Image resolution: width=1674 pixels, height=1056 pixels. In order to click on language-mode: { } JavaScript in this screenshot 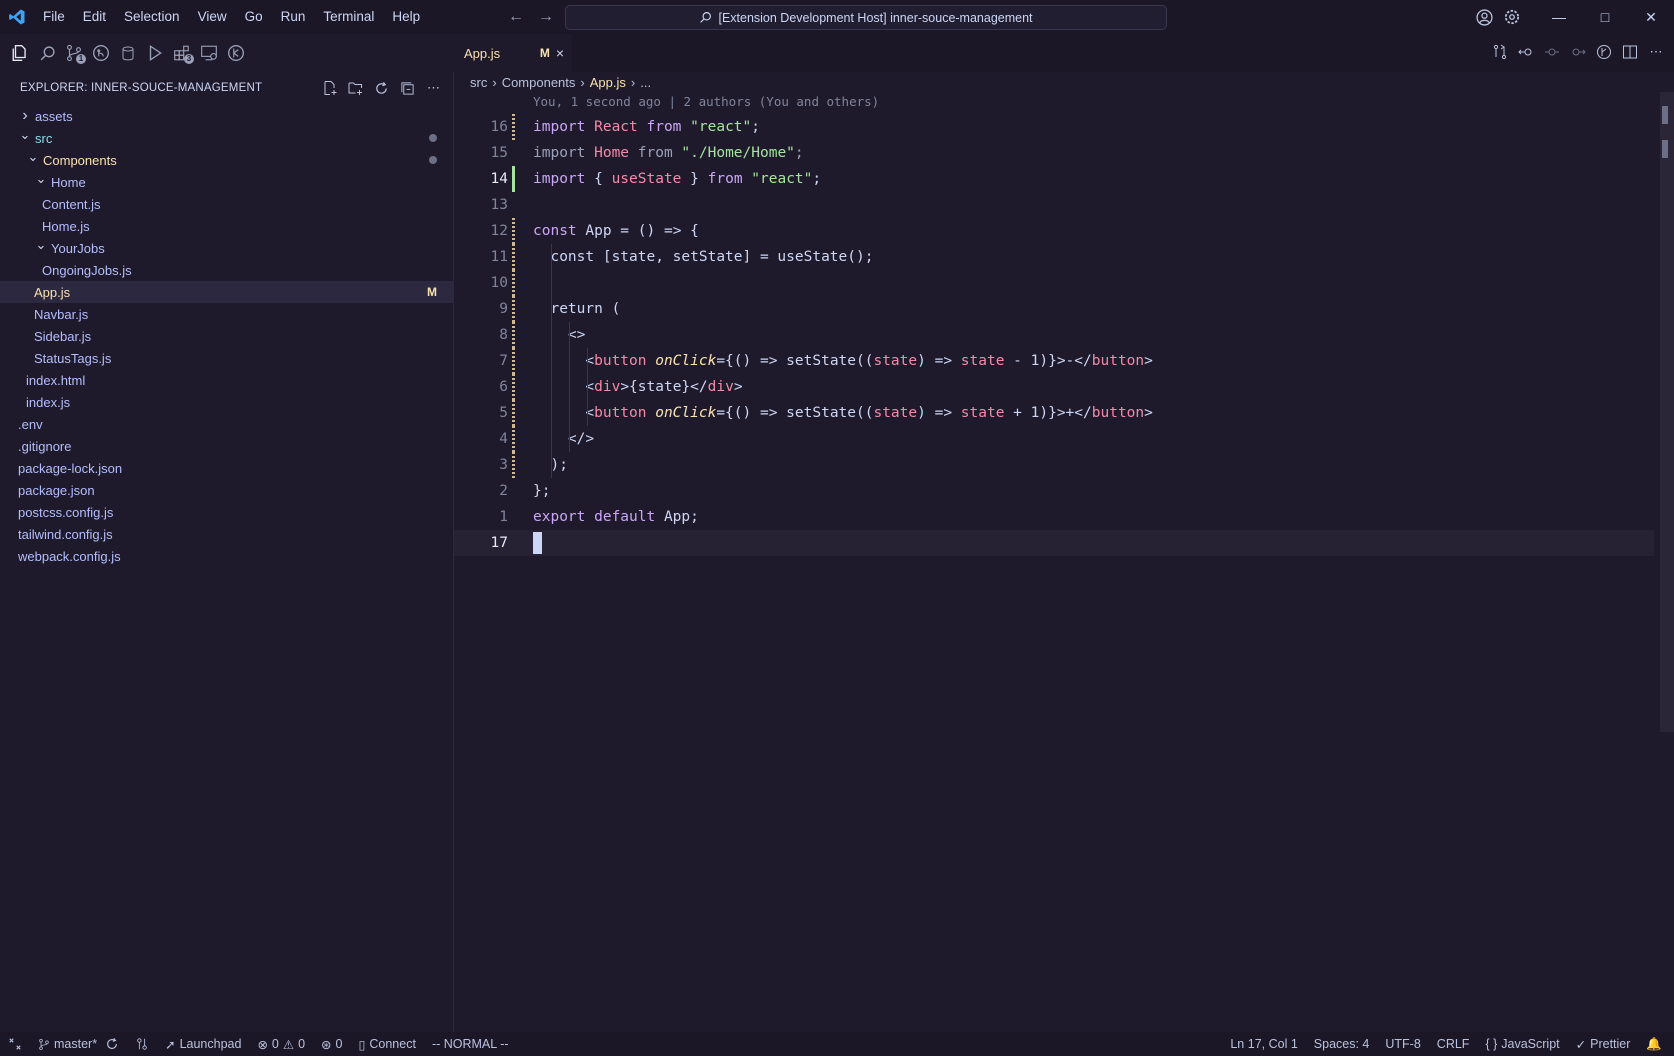, I will do `click(1522, 1044)`.